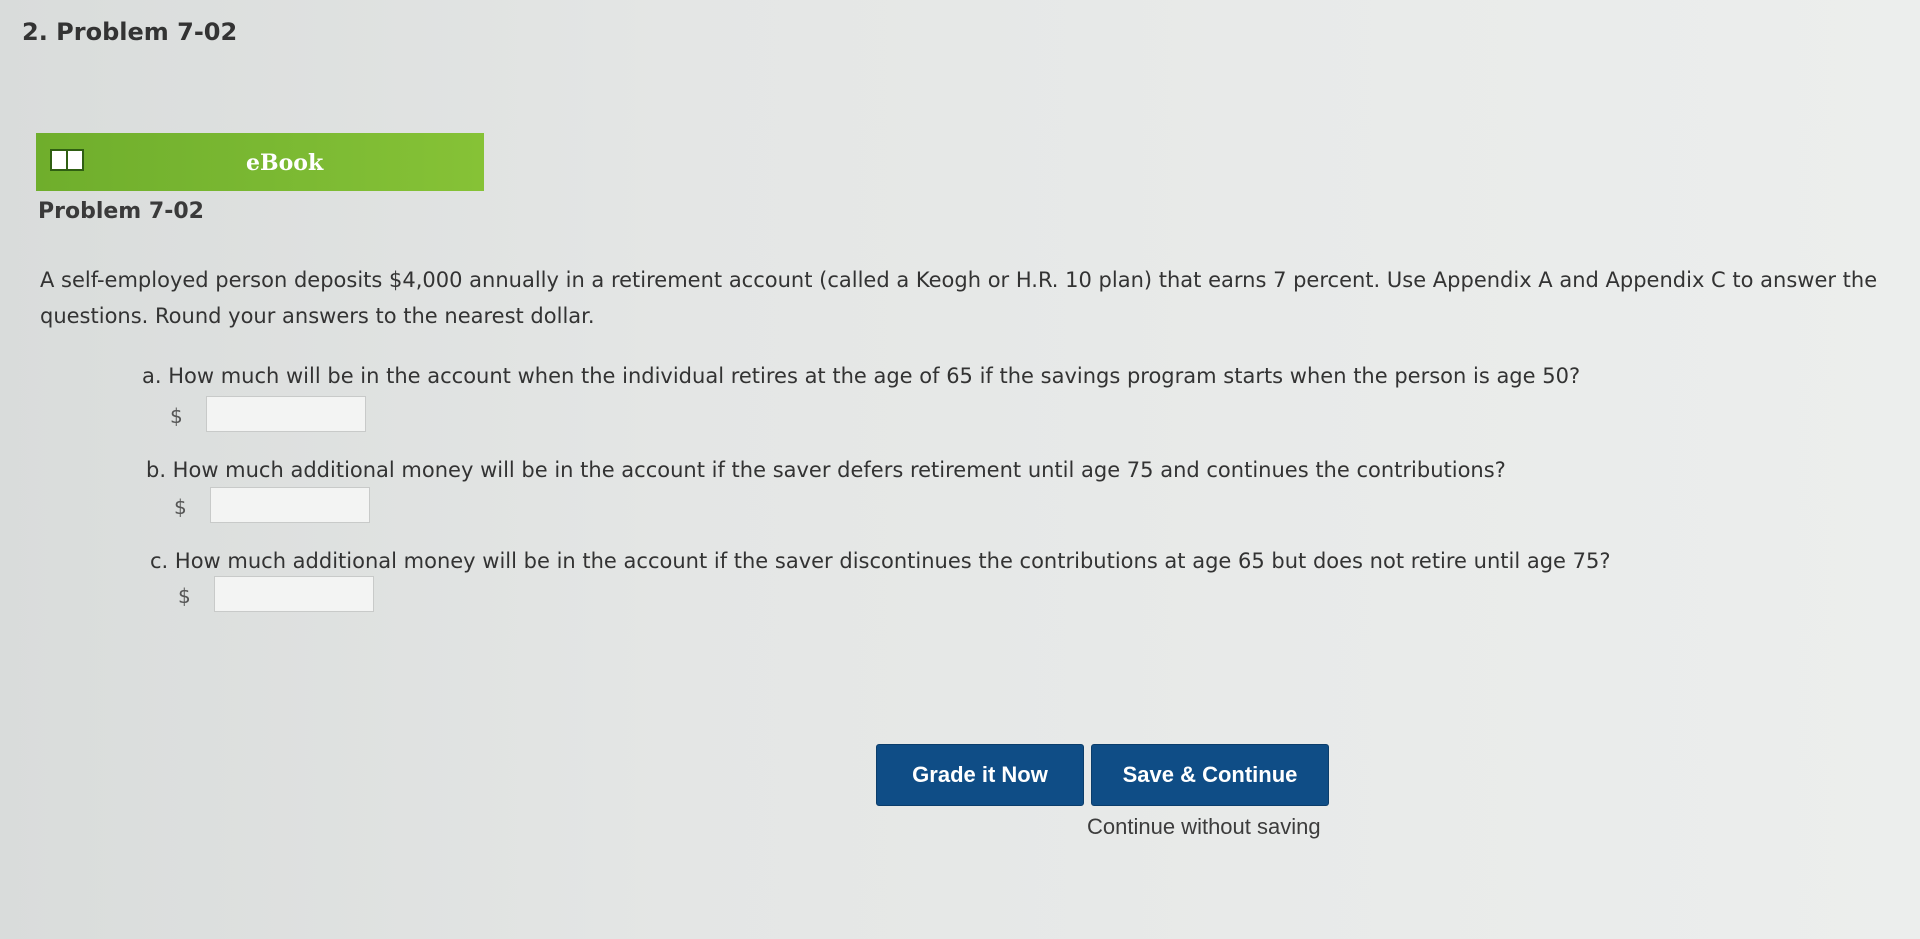 This screenshot has height=939, width=1920. Describe the element at coordinates (980, 775) in the screenshot. I see `grade-it-now-button: Grade it Now` at that location.